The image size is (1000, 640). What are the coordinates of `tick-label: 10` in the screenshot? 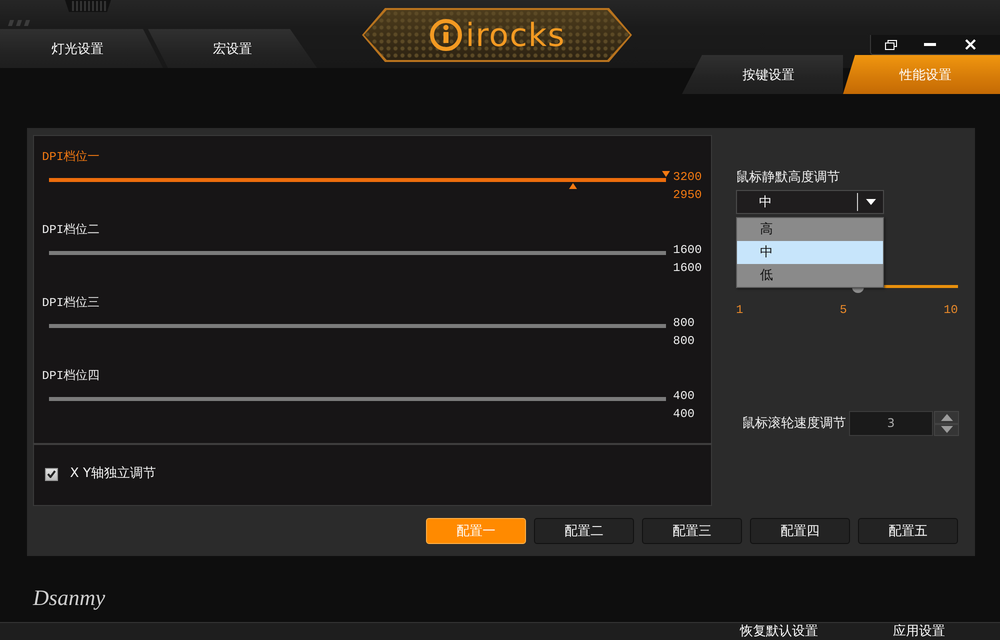 It's located at (951, 310).